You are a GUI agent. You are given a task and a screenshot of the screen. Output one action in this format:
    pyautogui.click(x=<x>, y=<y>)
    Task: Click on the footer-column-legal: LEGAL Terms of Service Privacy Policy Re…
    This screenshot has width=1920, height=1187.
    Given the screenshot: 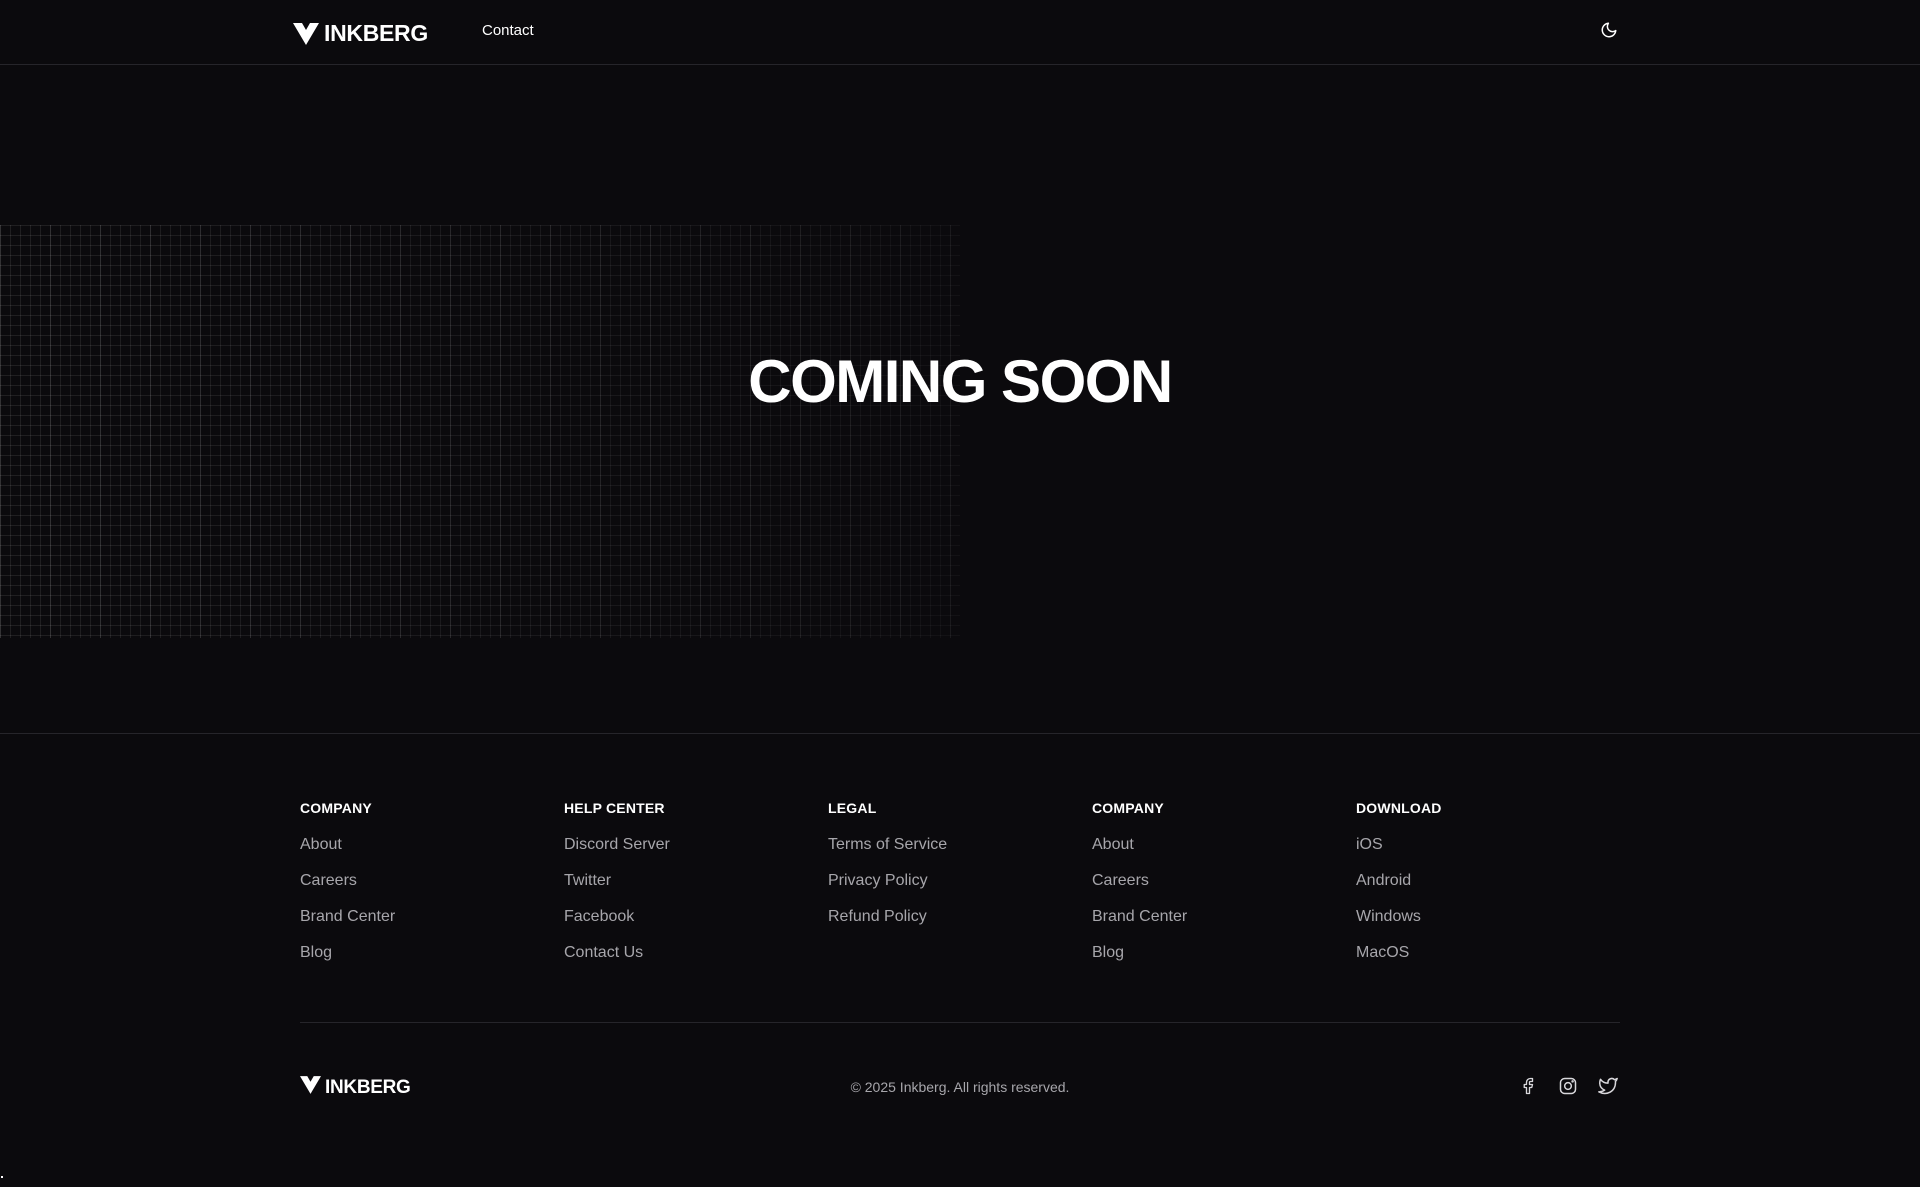 What is the action you would take?
    pyautogui.click(x=960, y=890)
    